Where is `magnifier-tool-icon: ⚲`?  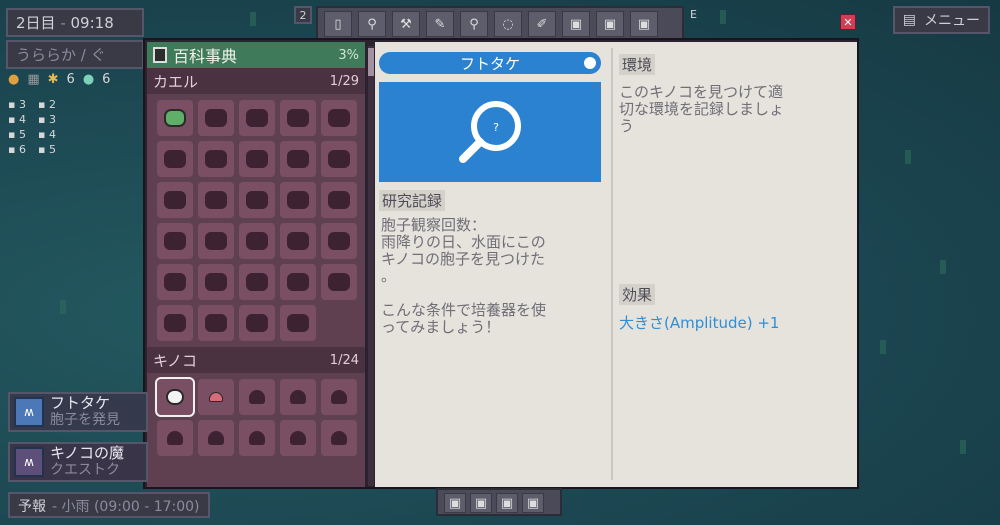
magnifier-tool-icon: ⚲ is located at coordinates (372, 24).